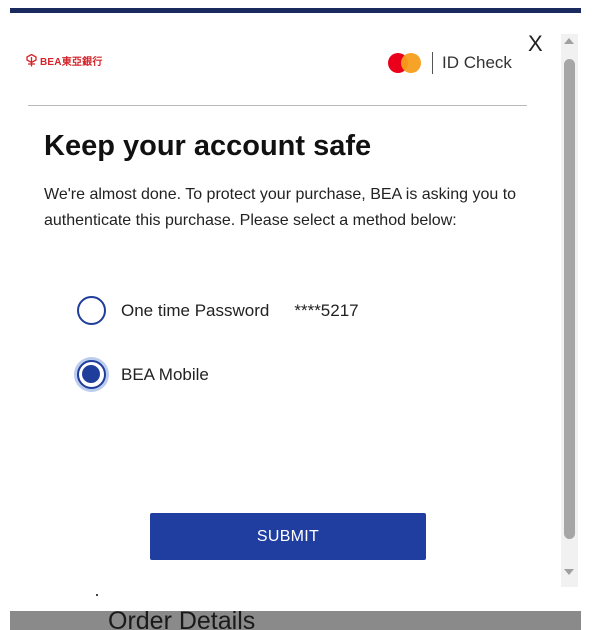 The image size is (595, 630). I want to click on bea-logo-text: BEA東亞銀行, so click(71, 62).